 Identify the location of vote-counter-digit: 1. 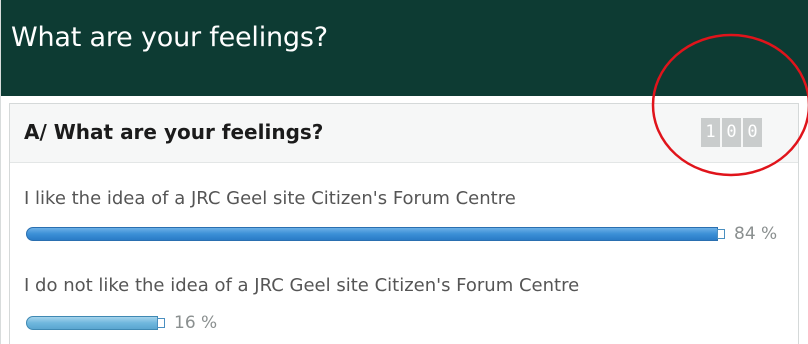
(710, 132).